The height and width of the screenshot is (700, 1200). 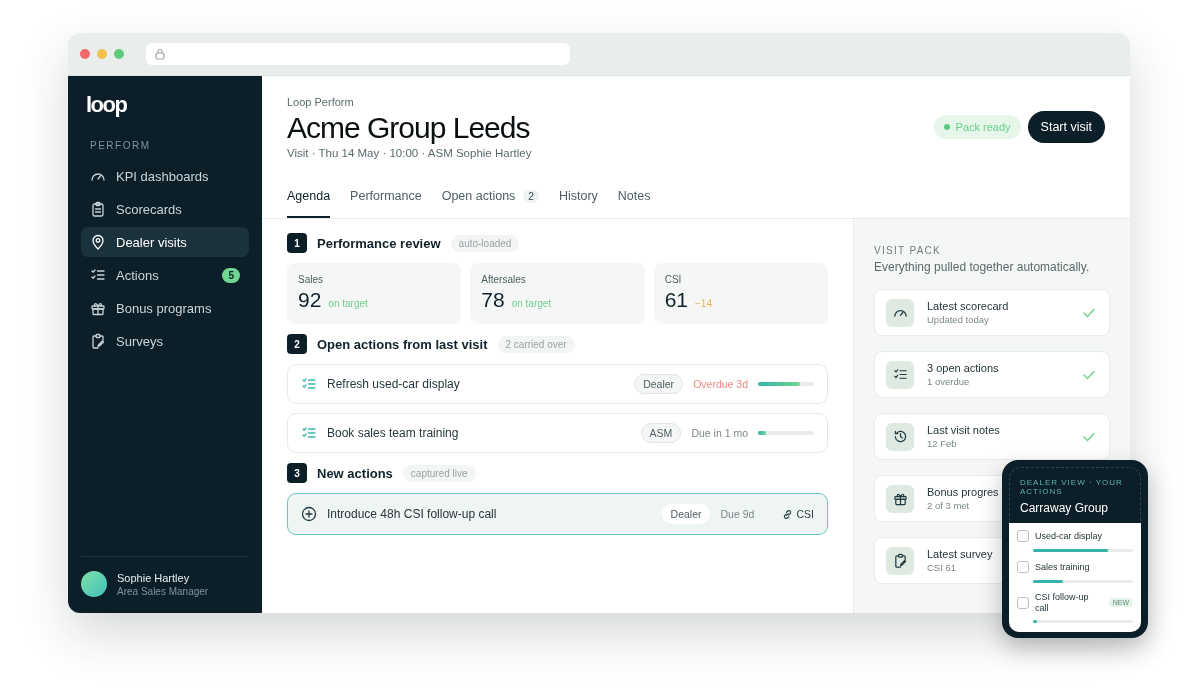 What do you see at coordinates (321, 102) in the screenshot?
I see `breadcrumb: Loop Perform` at bounding box center [321, 102].